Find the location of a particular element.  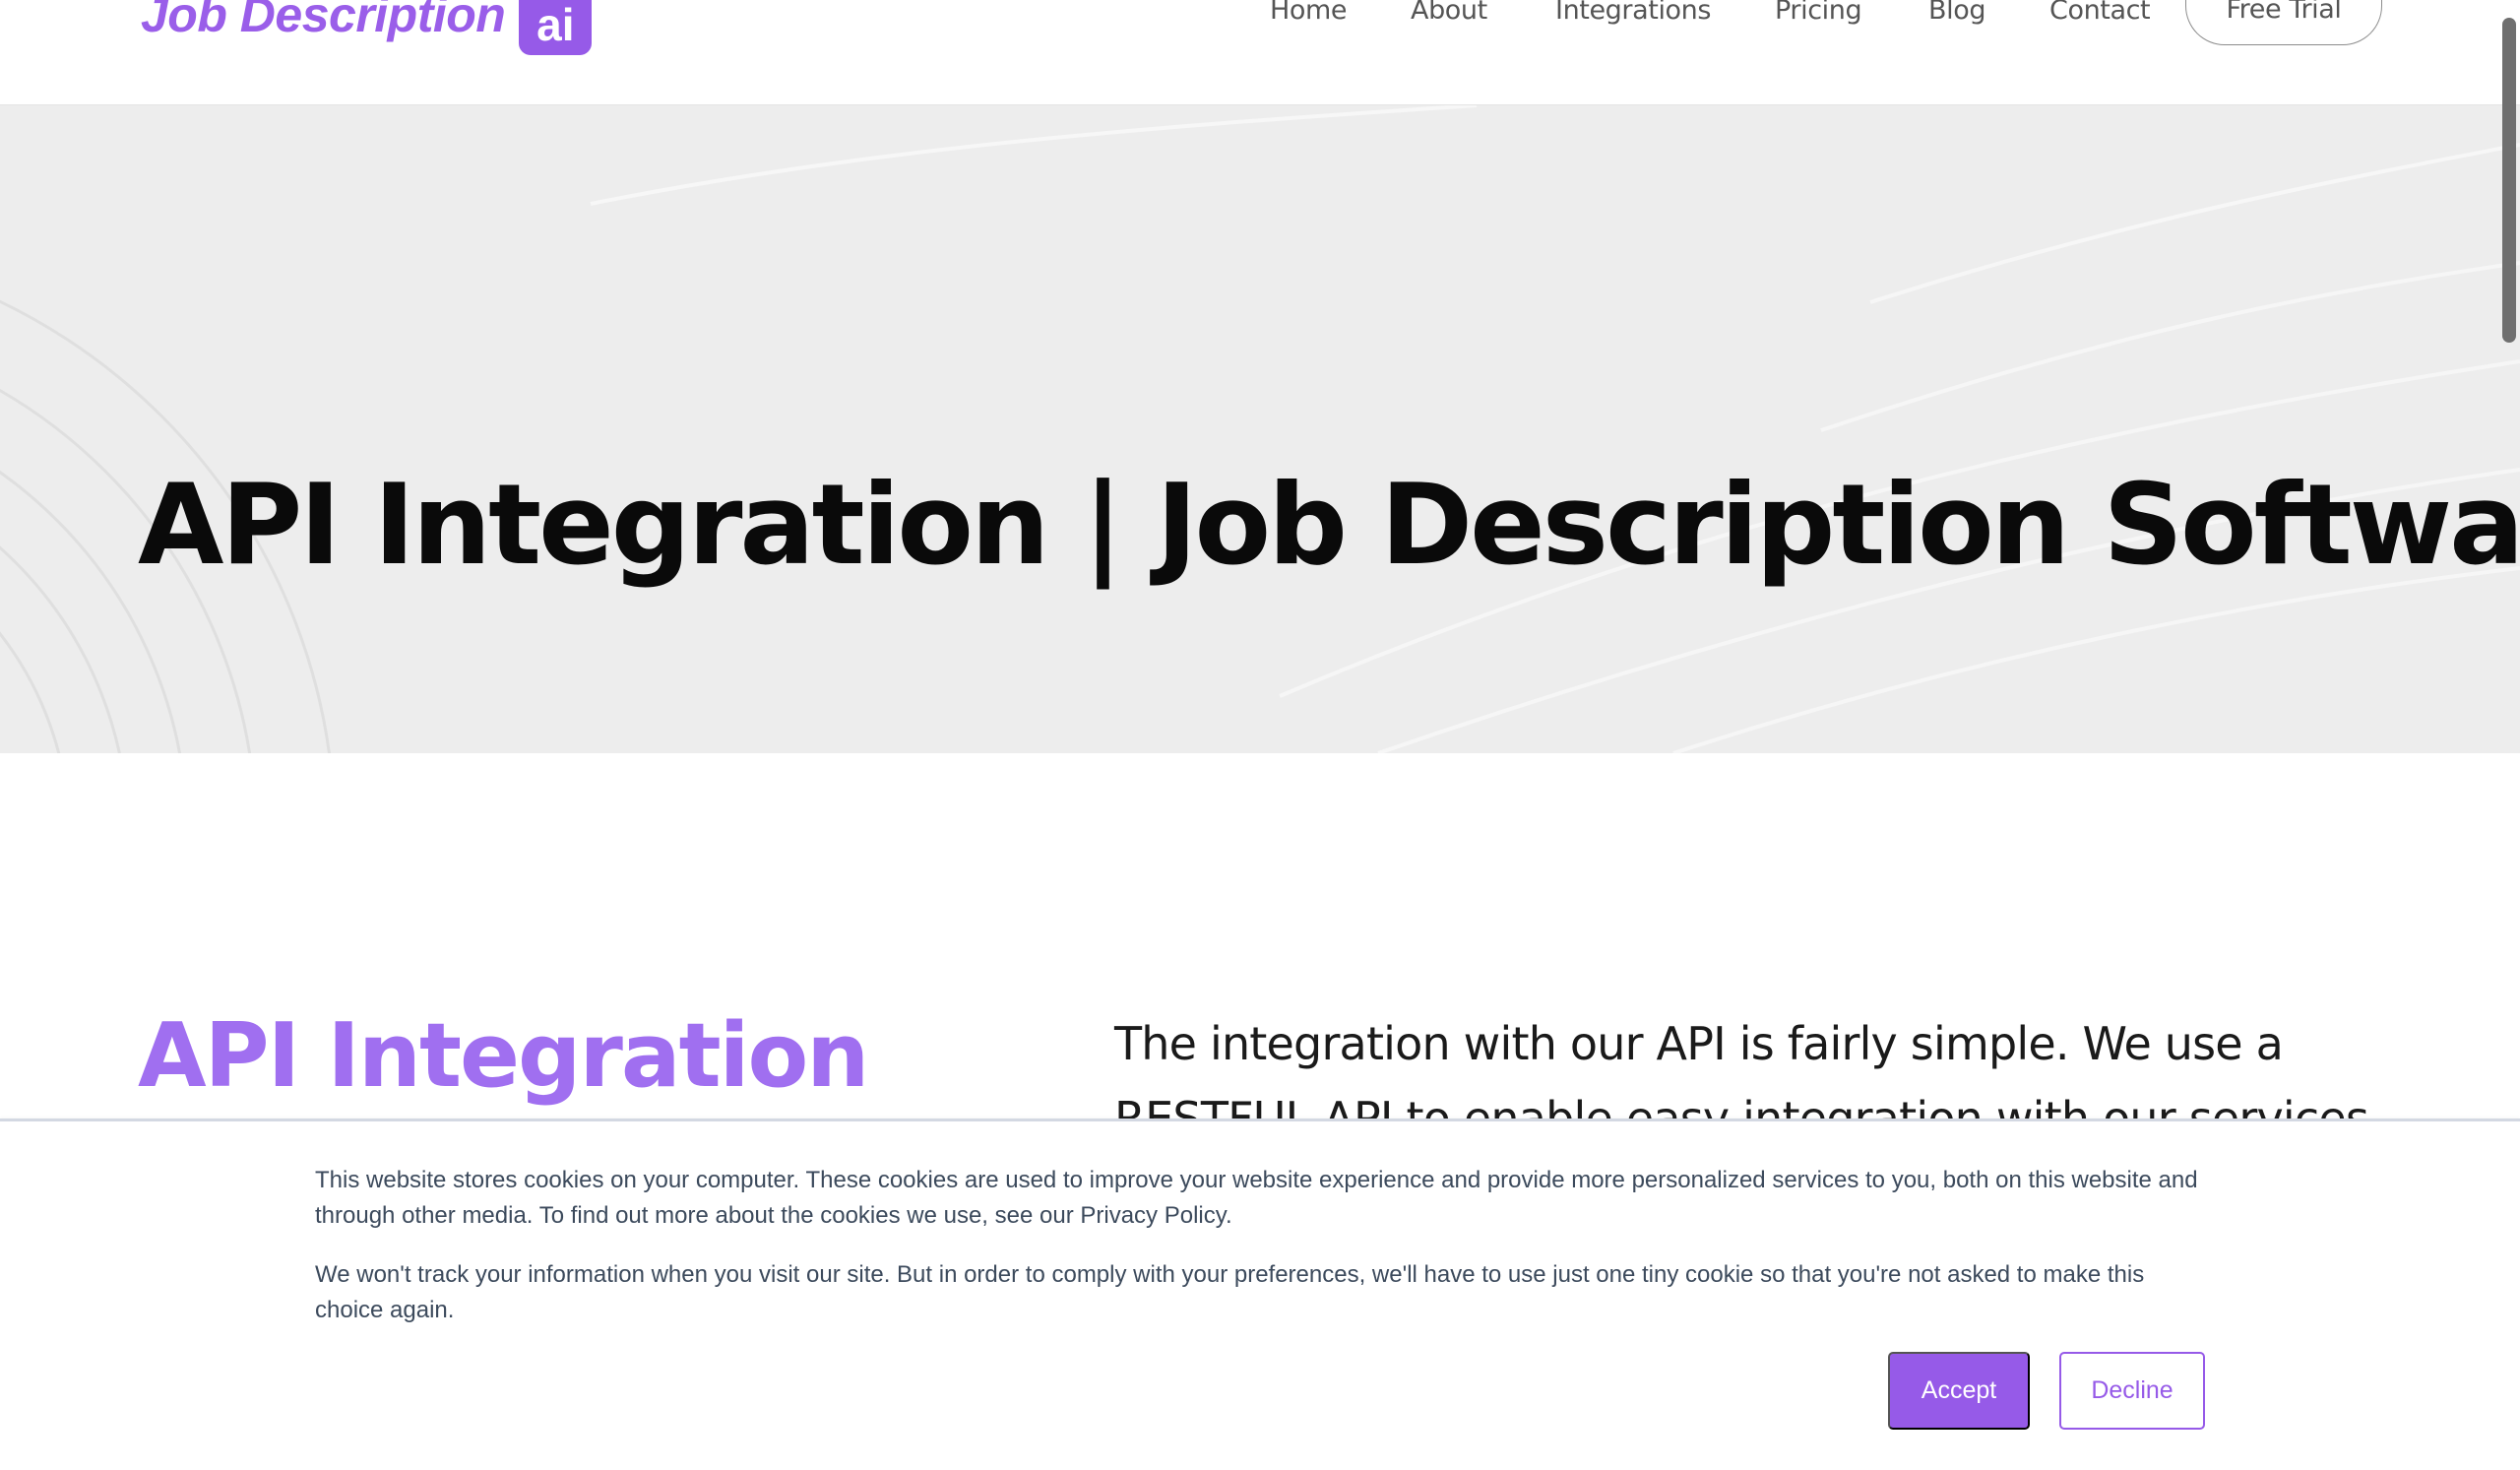

nav-home: Home is located at coordinates (1309, 16).